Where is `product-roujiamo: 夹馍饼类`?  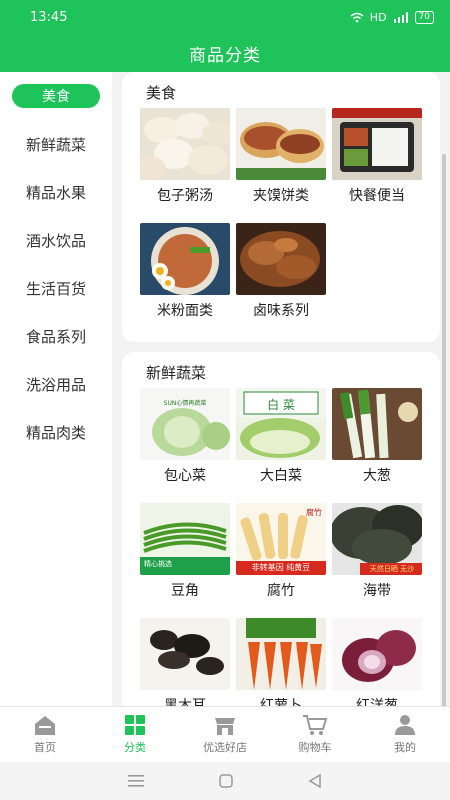 product-roujiamo: 夹馍饼类 is located at coordinates (281, 156).